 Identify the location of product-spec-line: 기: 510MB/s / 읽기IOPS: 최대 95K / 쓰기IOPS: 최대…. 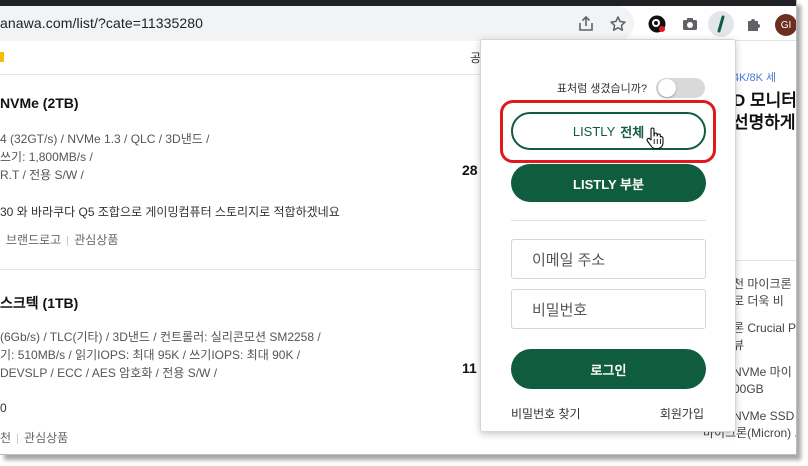
(150, 355).